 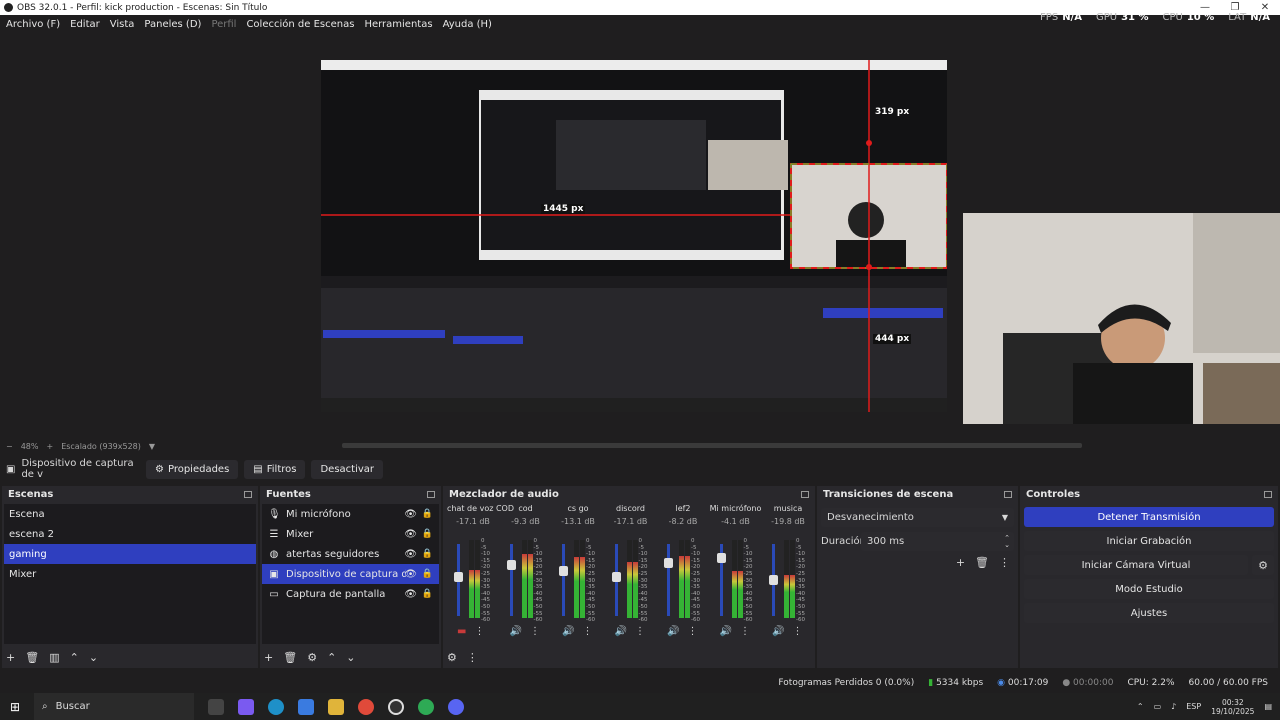 I want to click on taskbar-search: ⌕ Buscar, so click(x=114, y=706).